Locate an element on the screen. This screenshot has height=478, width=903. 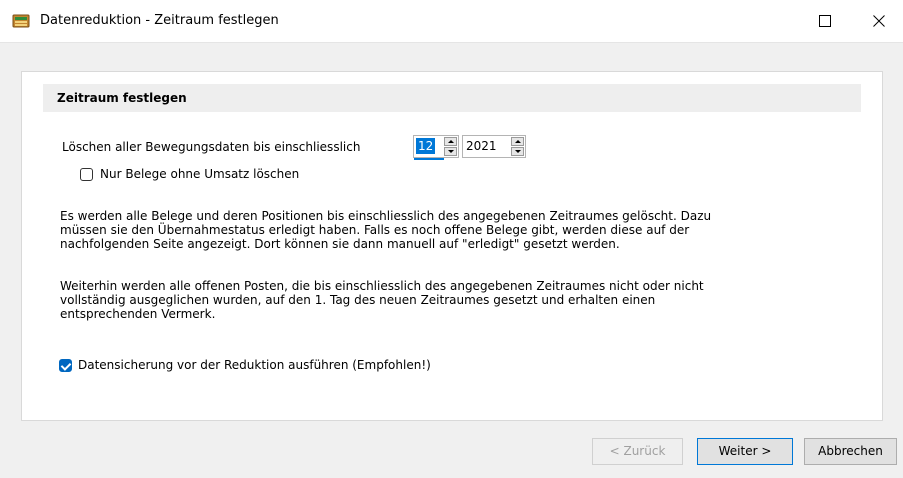
year-spinner: 2021 is located at coordinates (494, 146).